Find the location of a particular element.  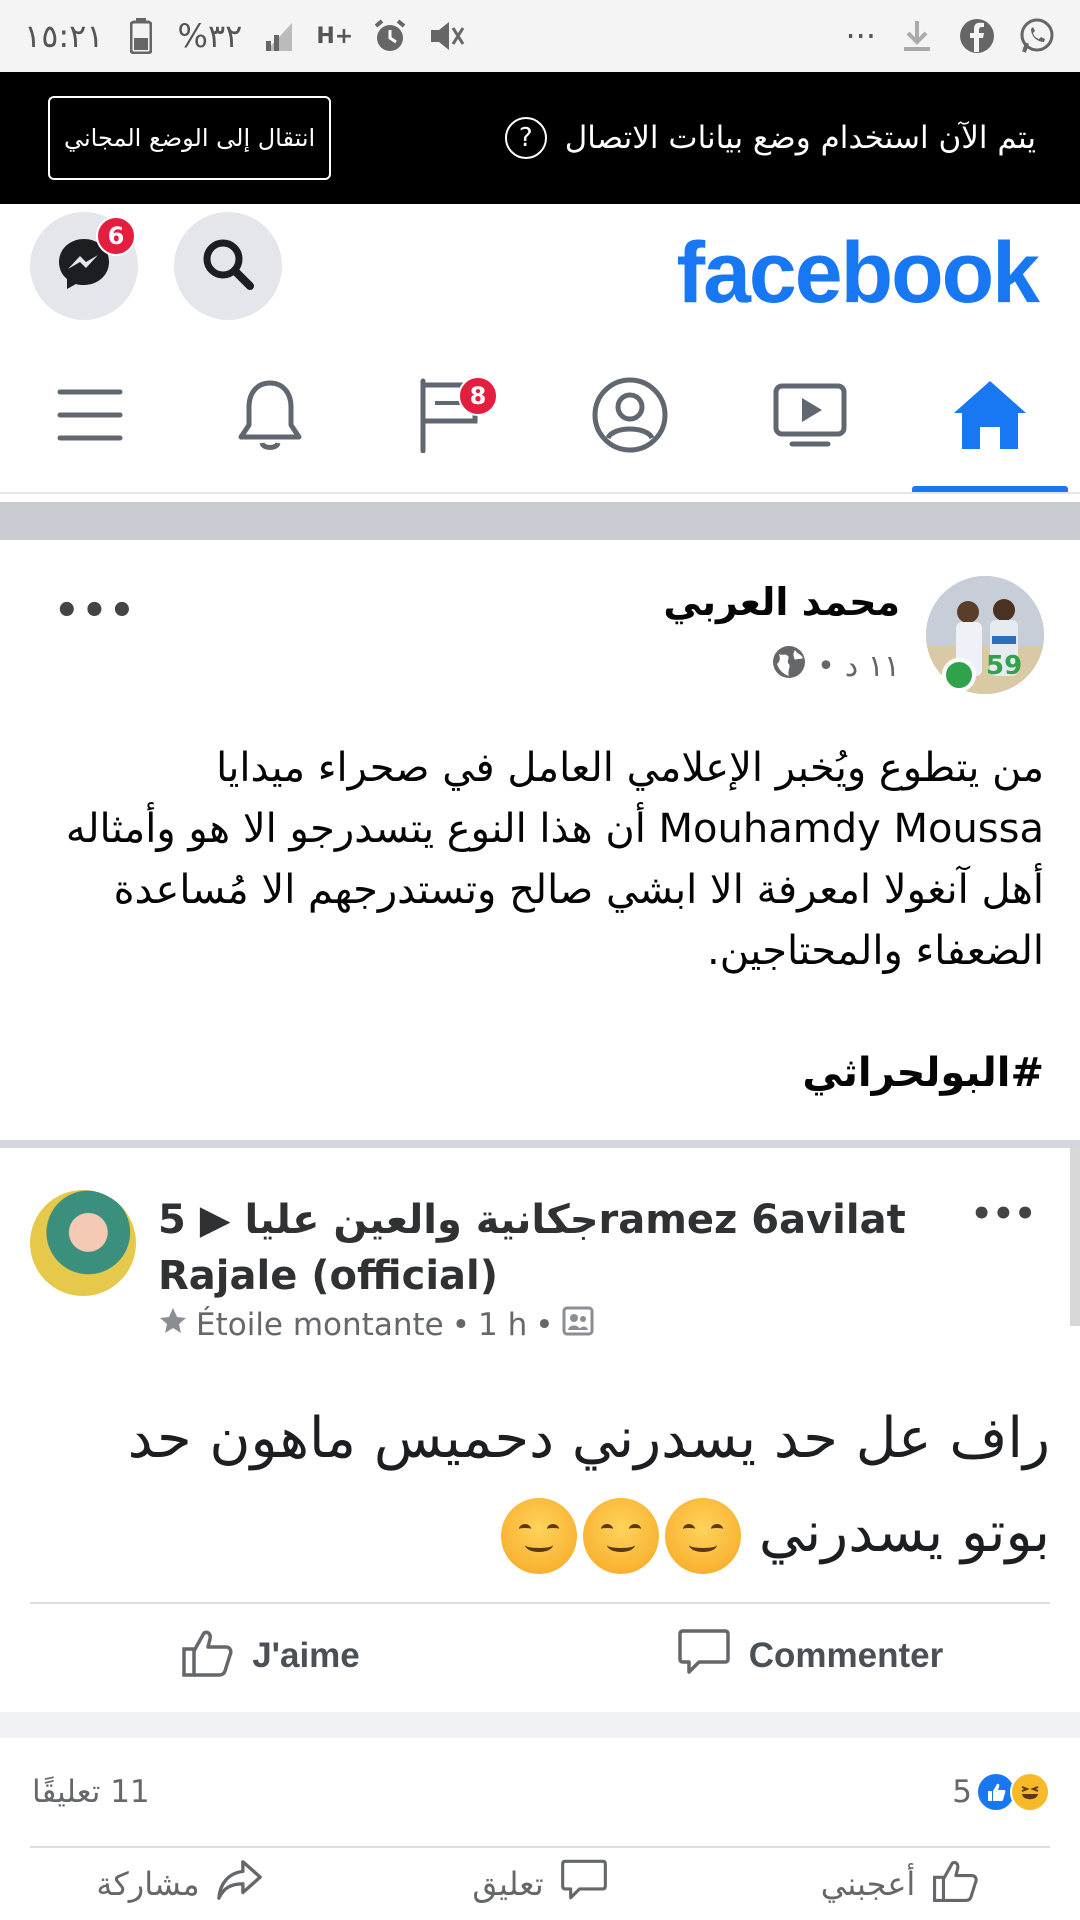

online-status-indicator is located at coordinates (959, 675).